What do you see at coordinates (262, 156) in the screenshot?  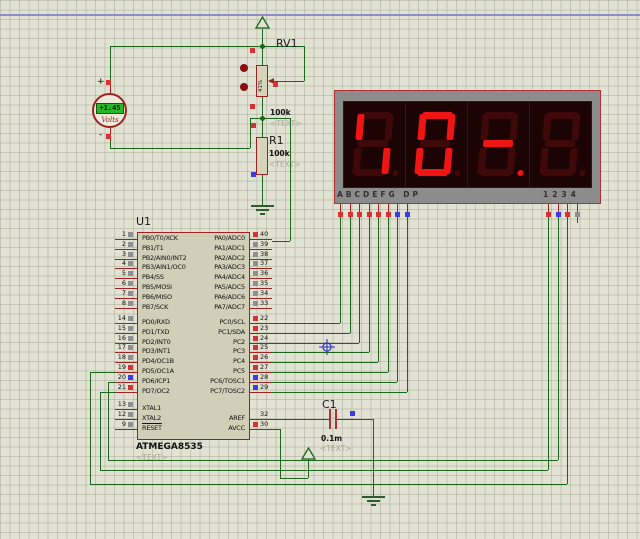 I see `resistor-body` at bounding box center [262, 156].